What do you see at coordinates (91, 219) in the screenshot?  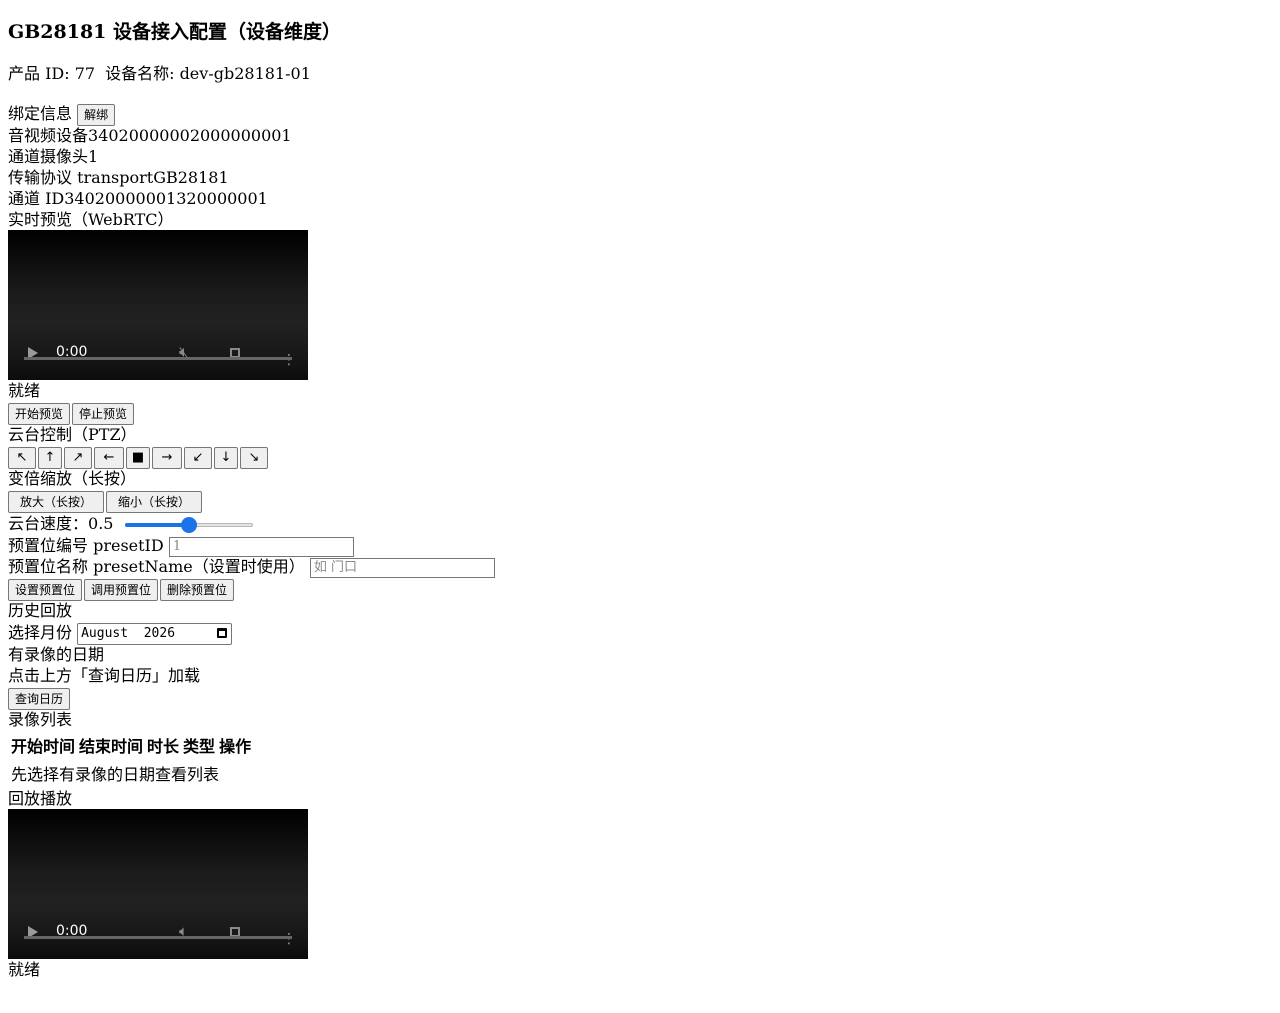 I see `live-preview-title: 实时预览（WebRTC）` at bounding box center [91, 219].